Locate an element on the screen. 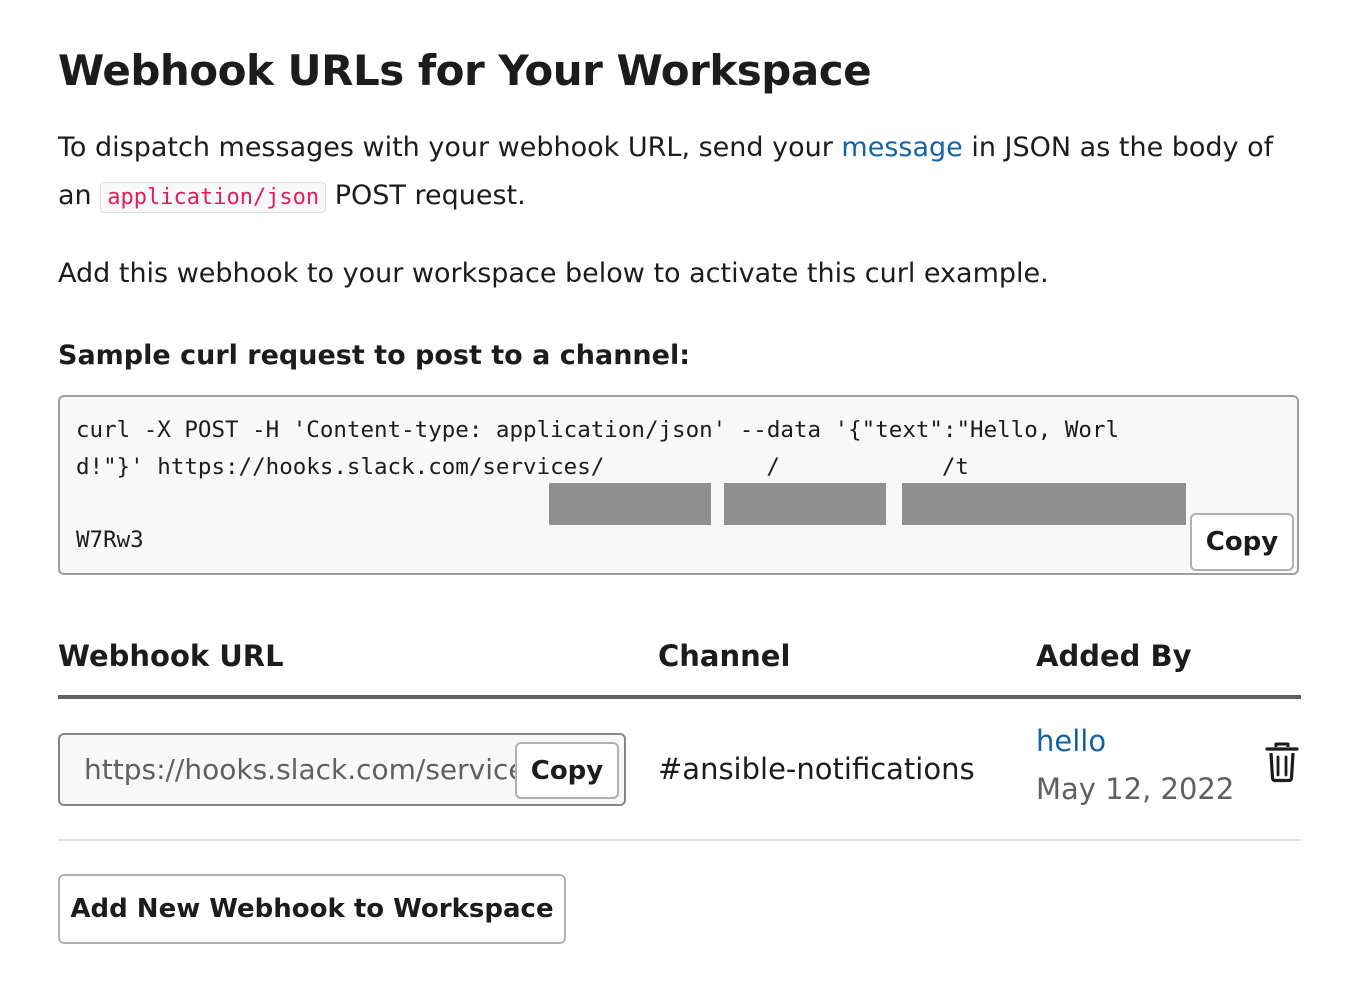  added-date: May 12, 2022 is located at coordinates (1135, 789).